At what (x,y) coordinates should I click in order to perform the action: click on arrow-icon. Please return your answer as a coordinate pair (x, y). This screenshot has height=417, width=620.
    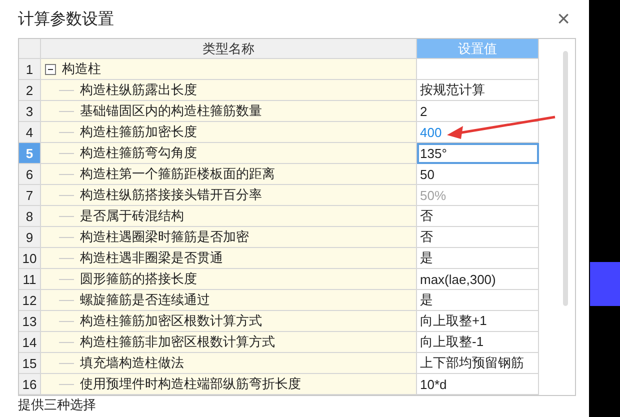
    Looking at the image, I should click on (501, 126).